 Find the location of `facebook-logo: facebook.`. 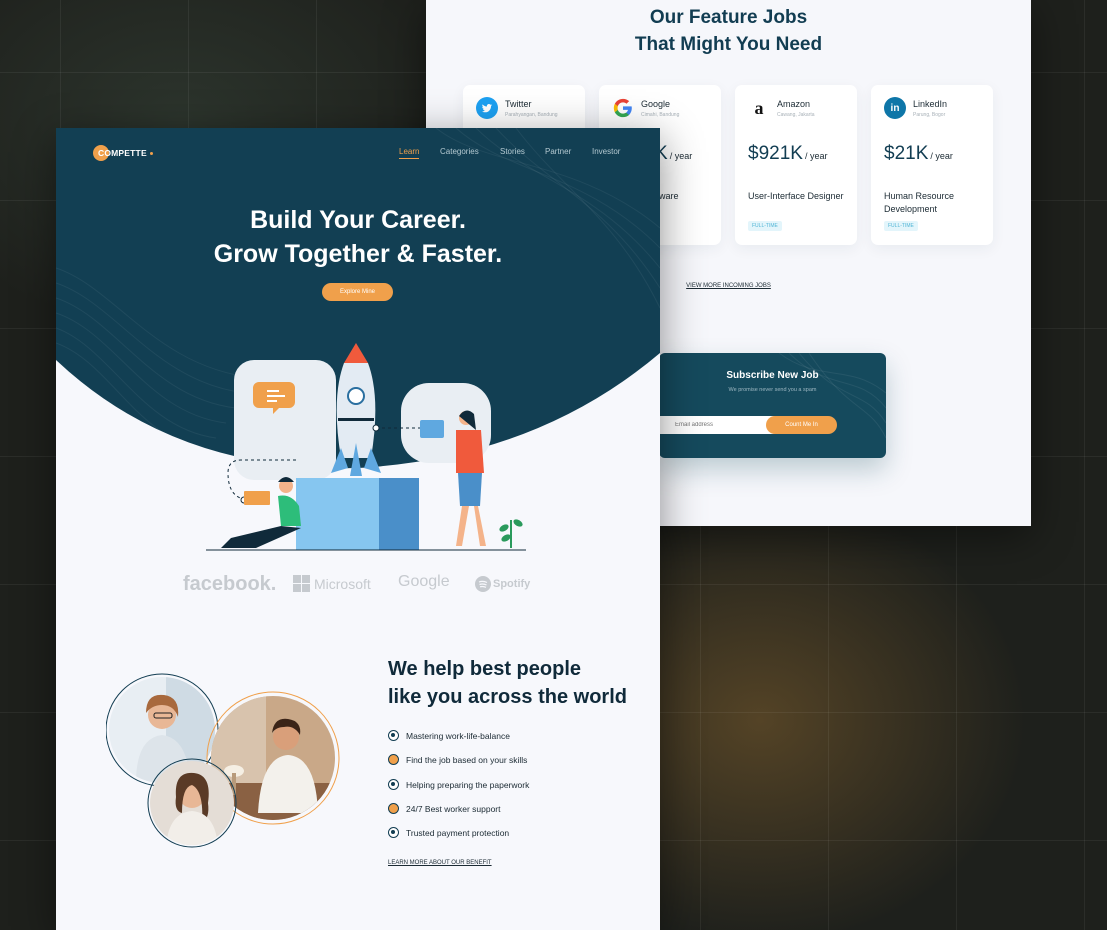

facebook-logo: facebook. is located at coordinates (230, 584).